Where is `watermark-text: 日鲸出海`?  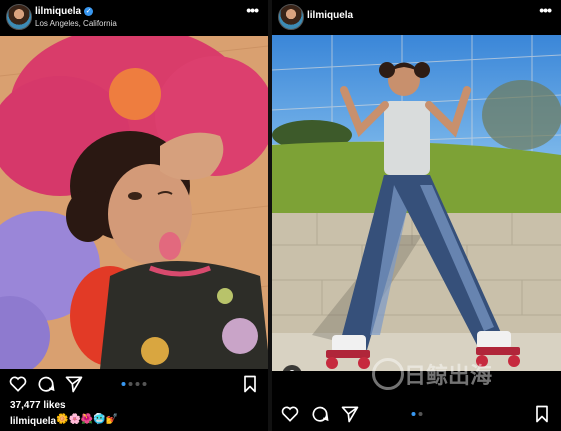
watermark-text: 日鲸出海 is located at coordinates (448, 375).